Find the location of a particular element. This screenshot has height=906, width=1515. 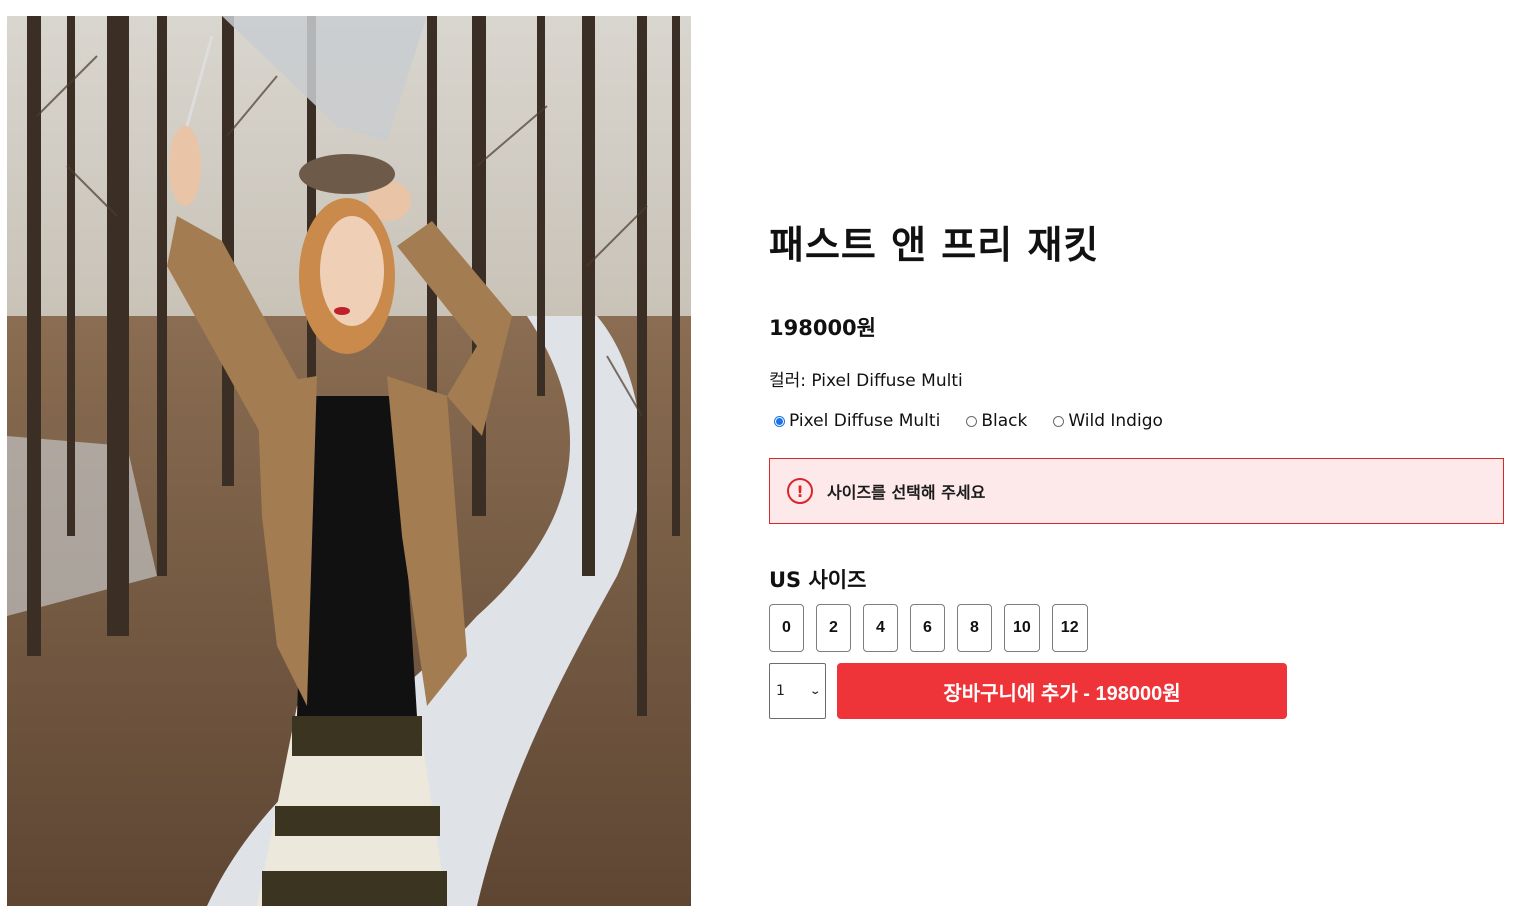

size-button-4: 4 is located at coordinates (880, 628).